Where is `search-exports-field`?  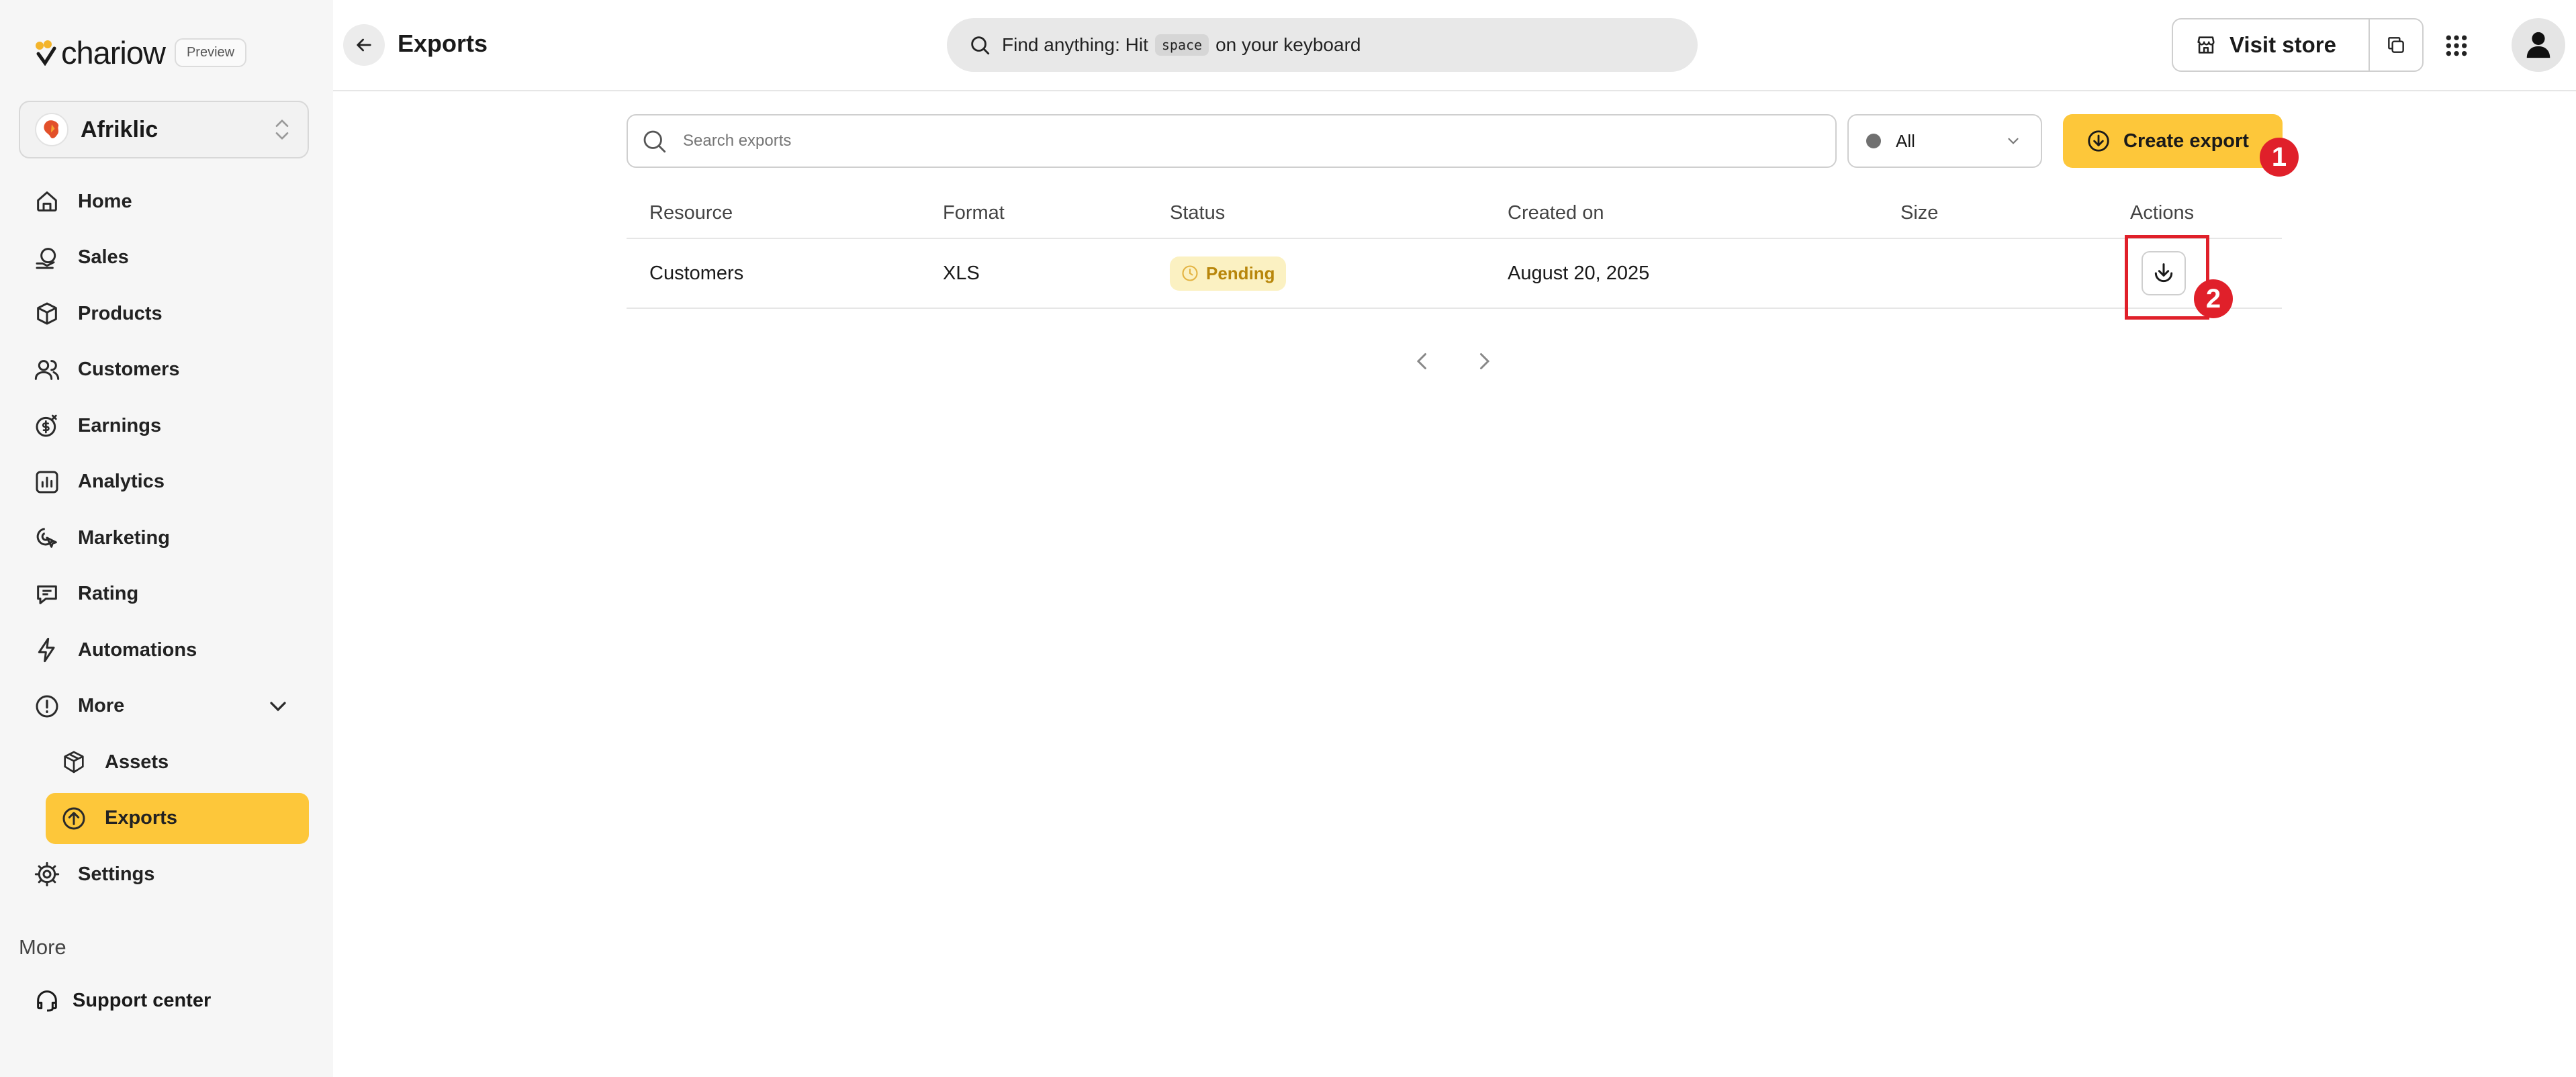
search-exports-field is located at coordinates (1232, 141).